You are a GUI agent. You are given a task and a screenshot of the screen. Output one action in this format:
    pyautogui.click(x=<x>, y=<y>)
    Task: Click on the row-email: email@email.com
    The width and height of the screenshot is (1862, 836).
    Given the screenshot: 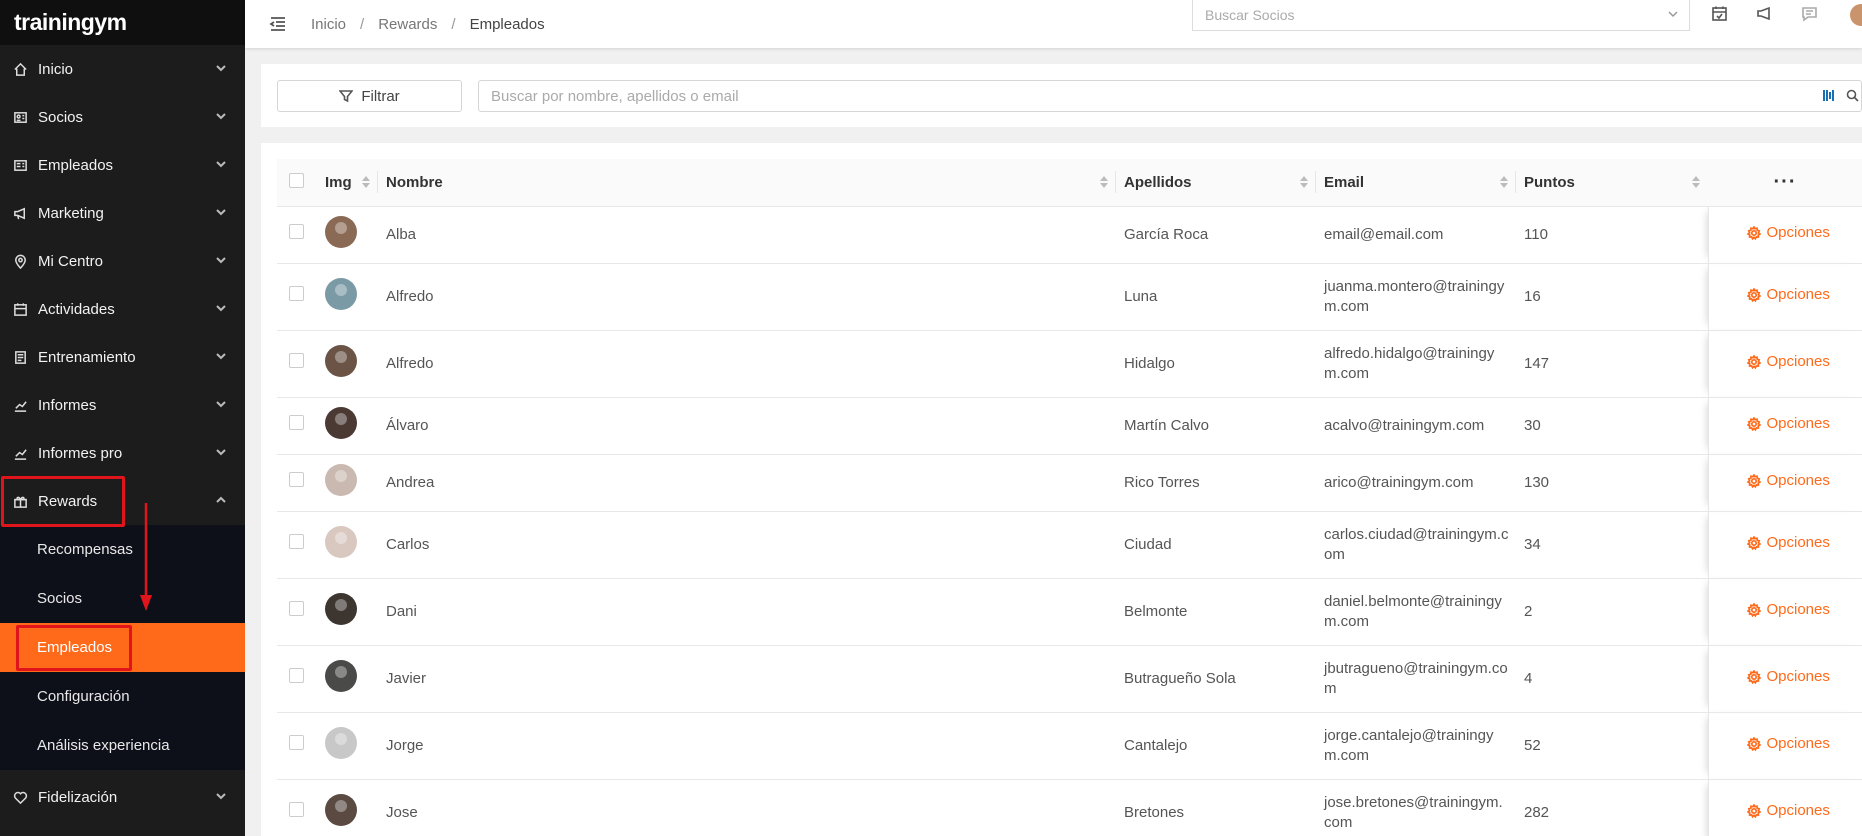 What is the action you would take?
    pyautogui.click(x=1416, y=235)
    